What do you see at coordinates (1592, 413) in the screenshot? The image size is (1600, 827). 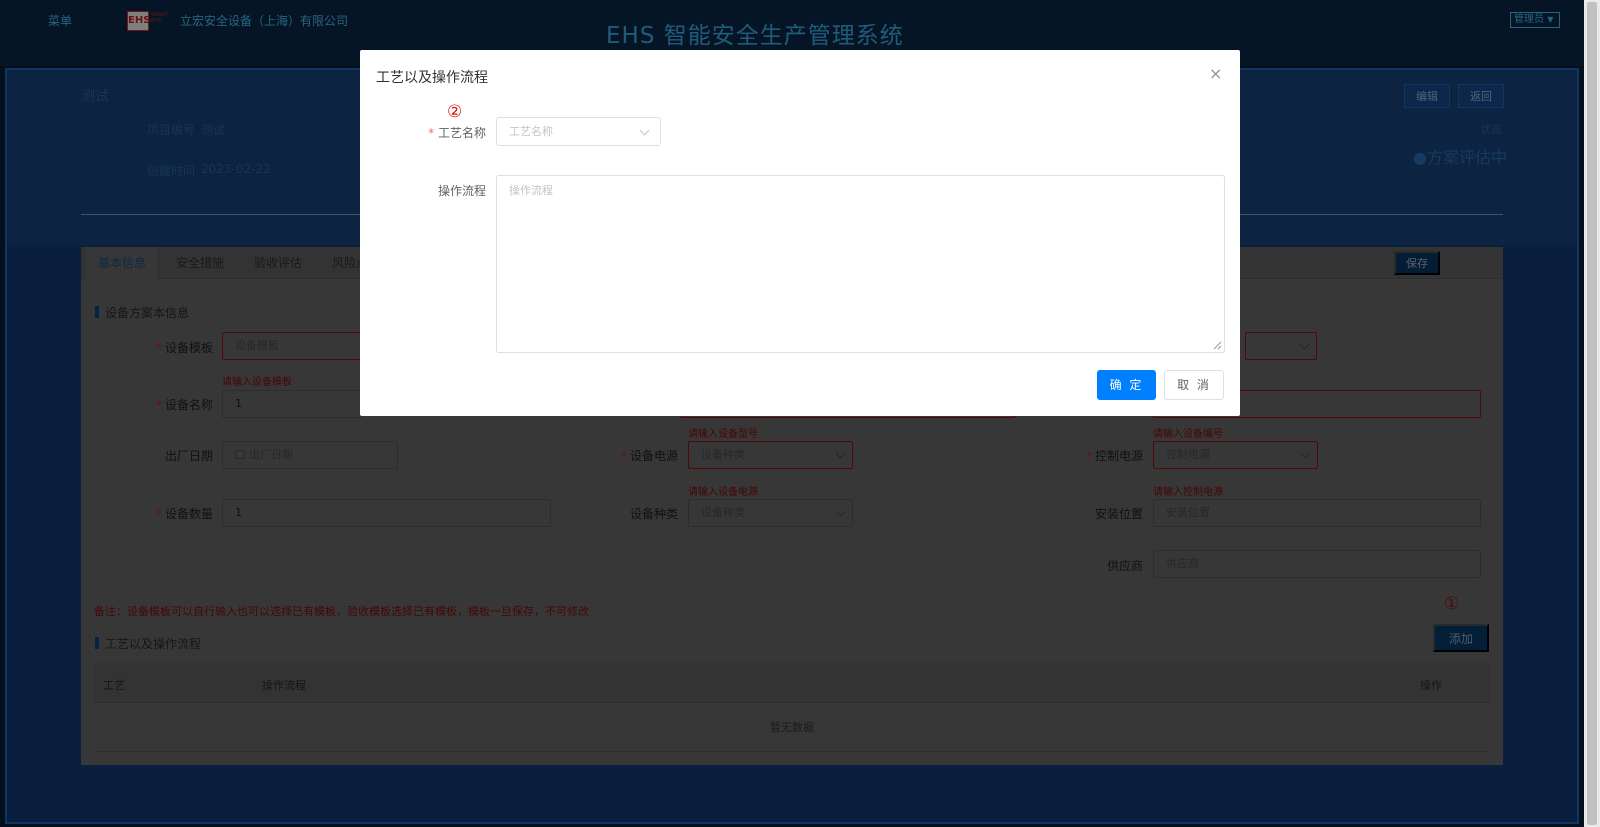 I see `scrollbar-thumb` at bounding box center [1592, 413].